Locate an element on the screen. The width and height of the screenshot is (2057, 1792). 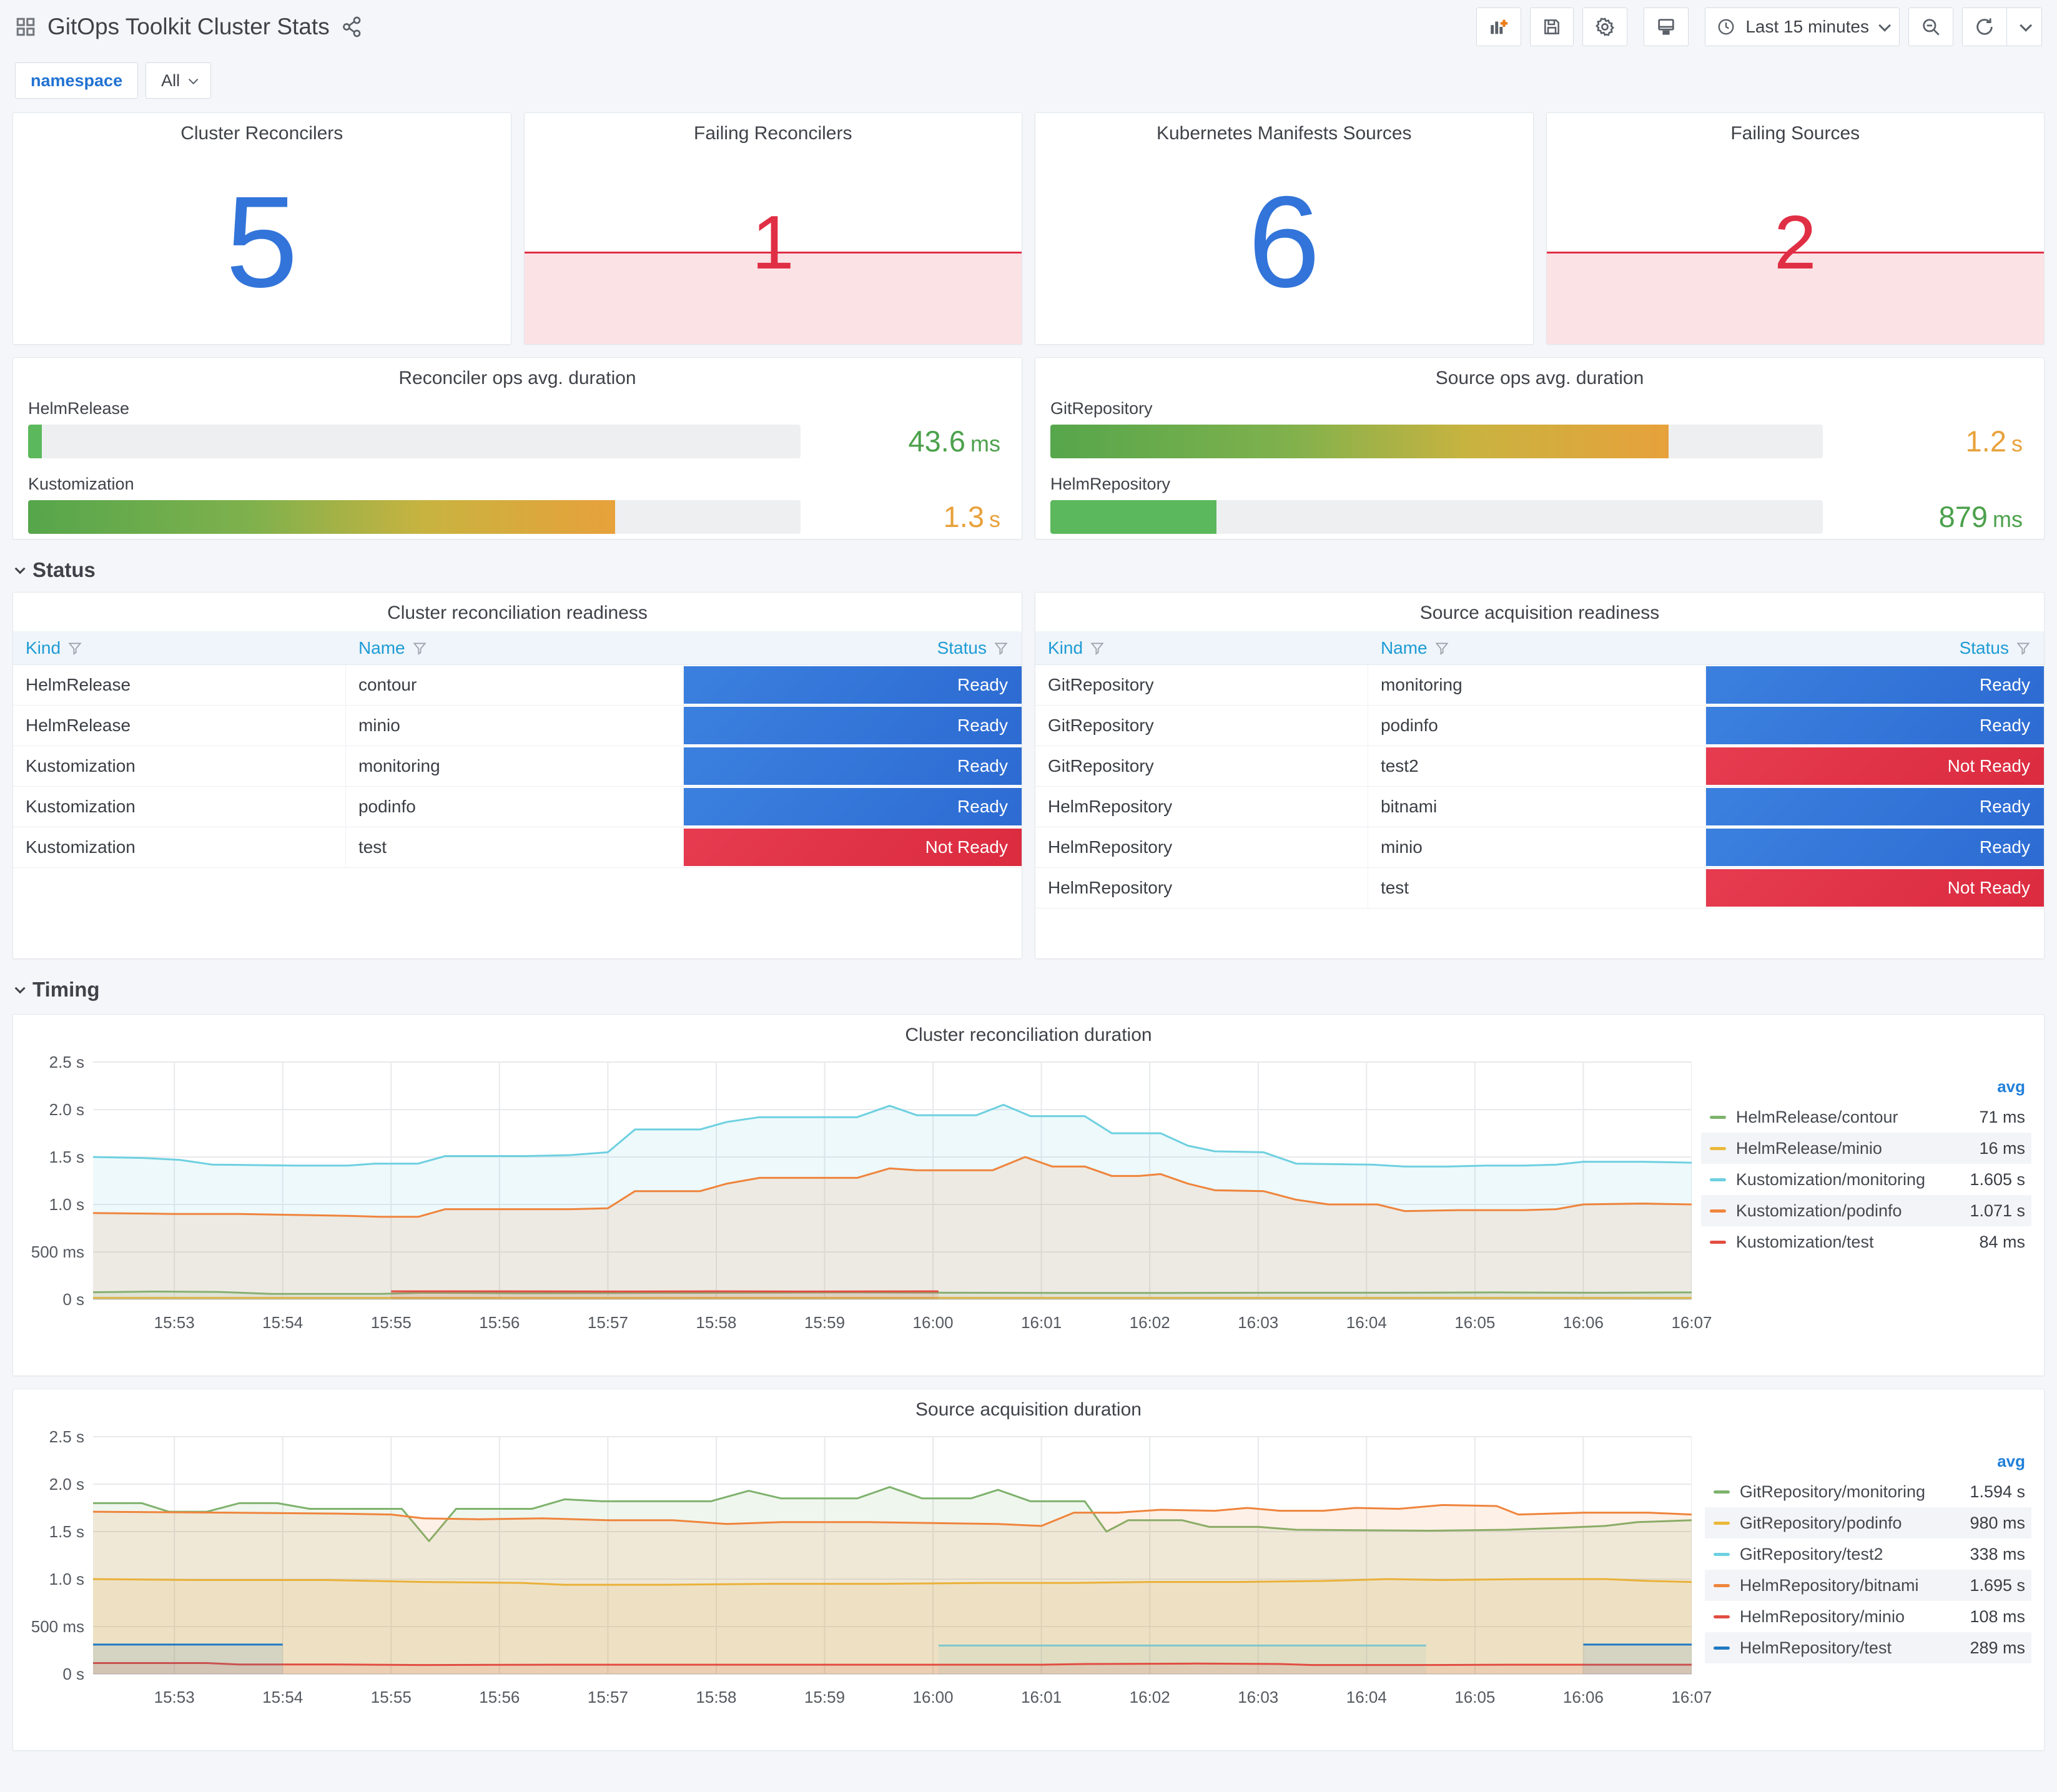
legend-row: HelmRelease/minio 16 ms is located at coordinates (1865, 1148).